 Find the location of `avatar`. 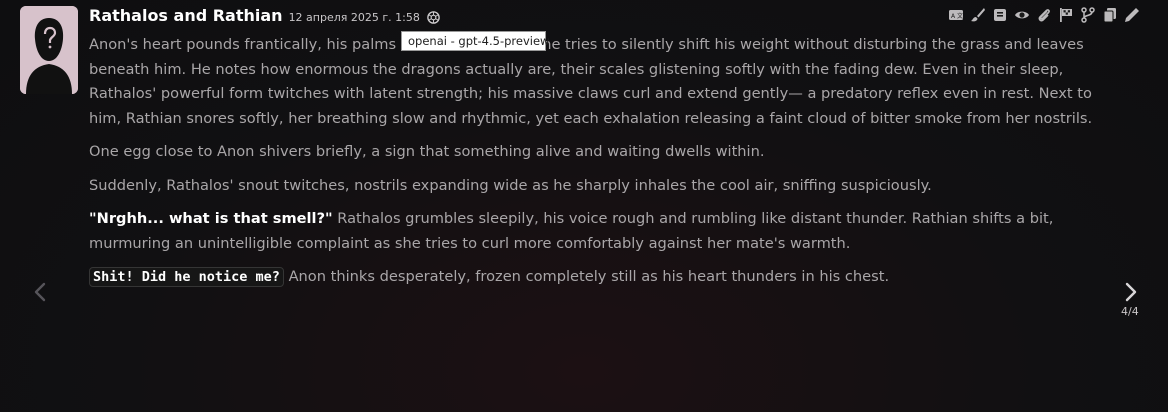

avatar is located at coordinates (49, 50).